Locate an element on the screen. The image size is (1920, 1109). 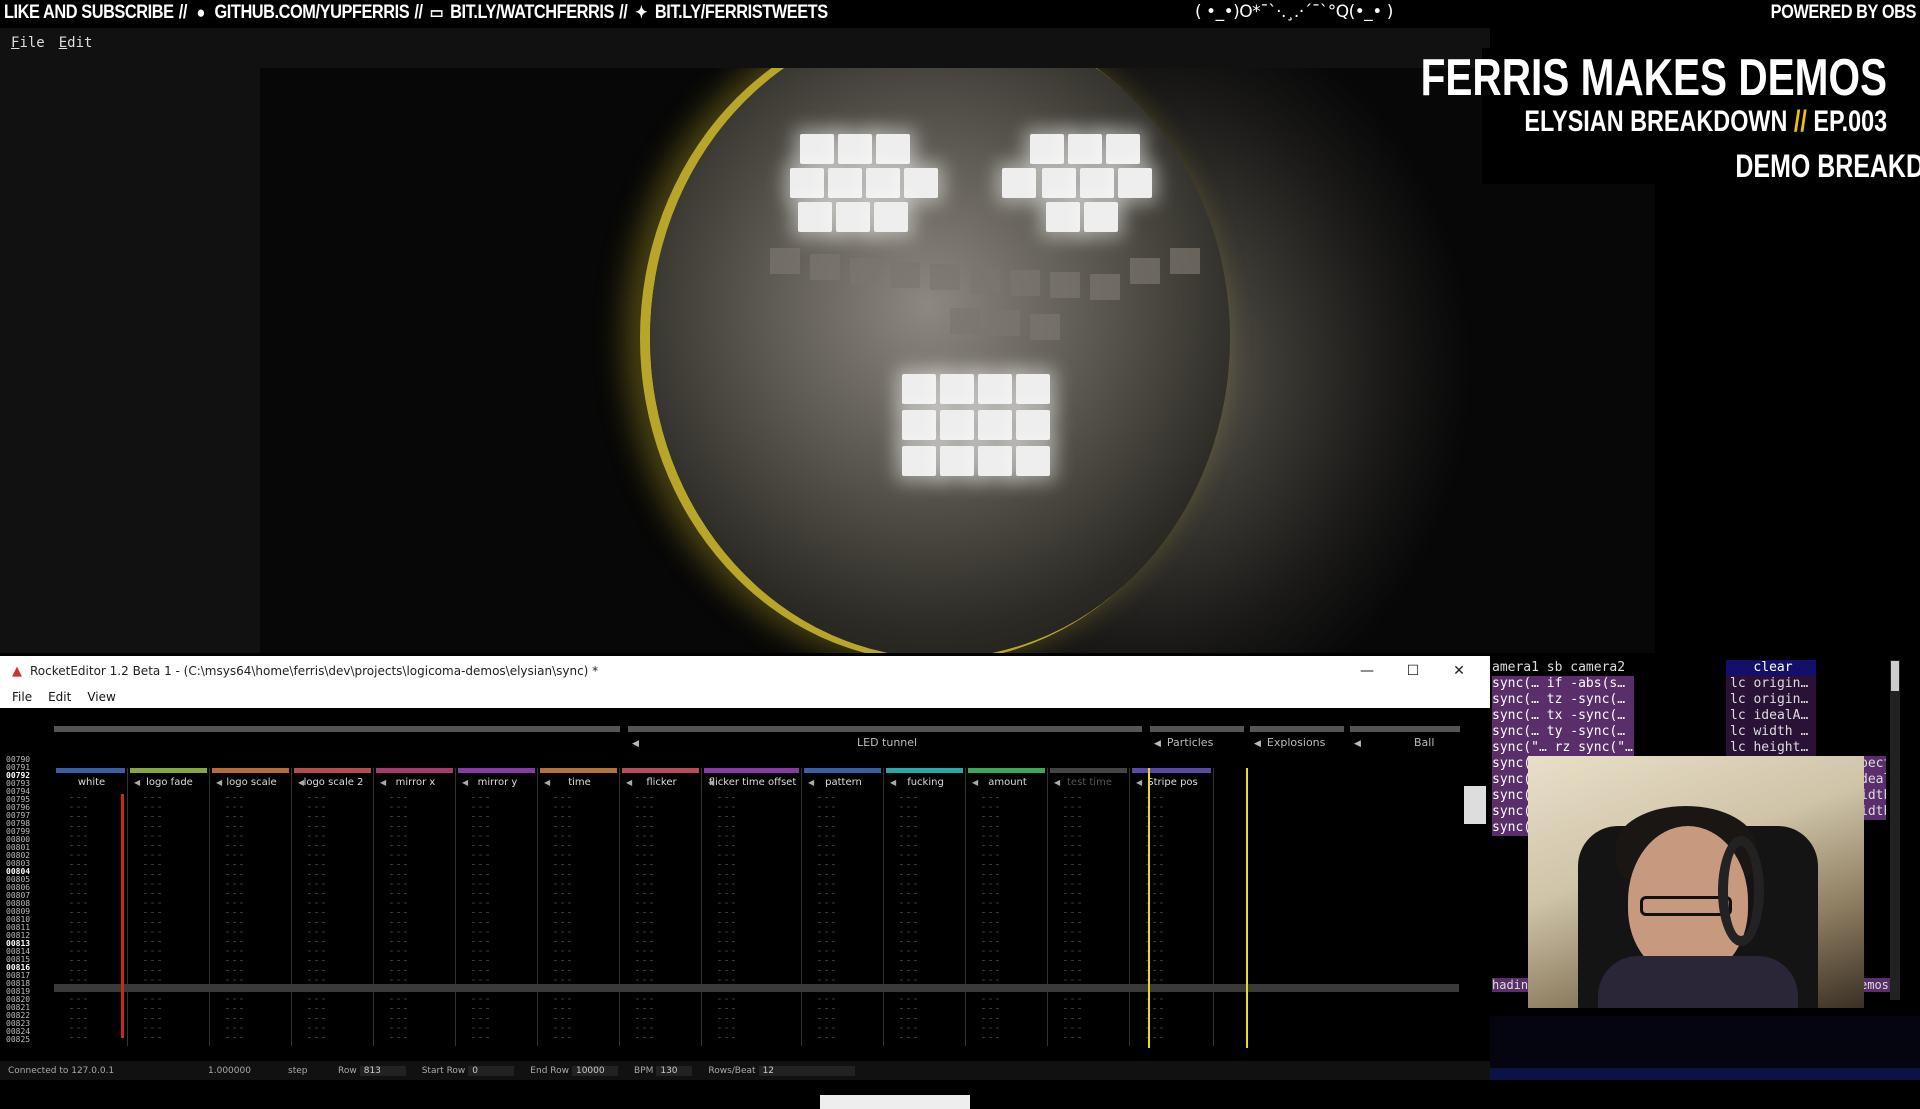
track-column: white is located at coordinates (91, 907).